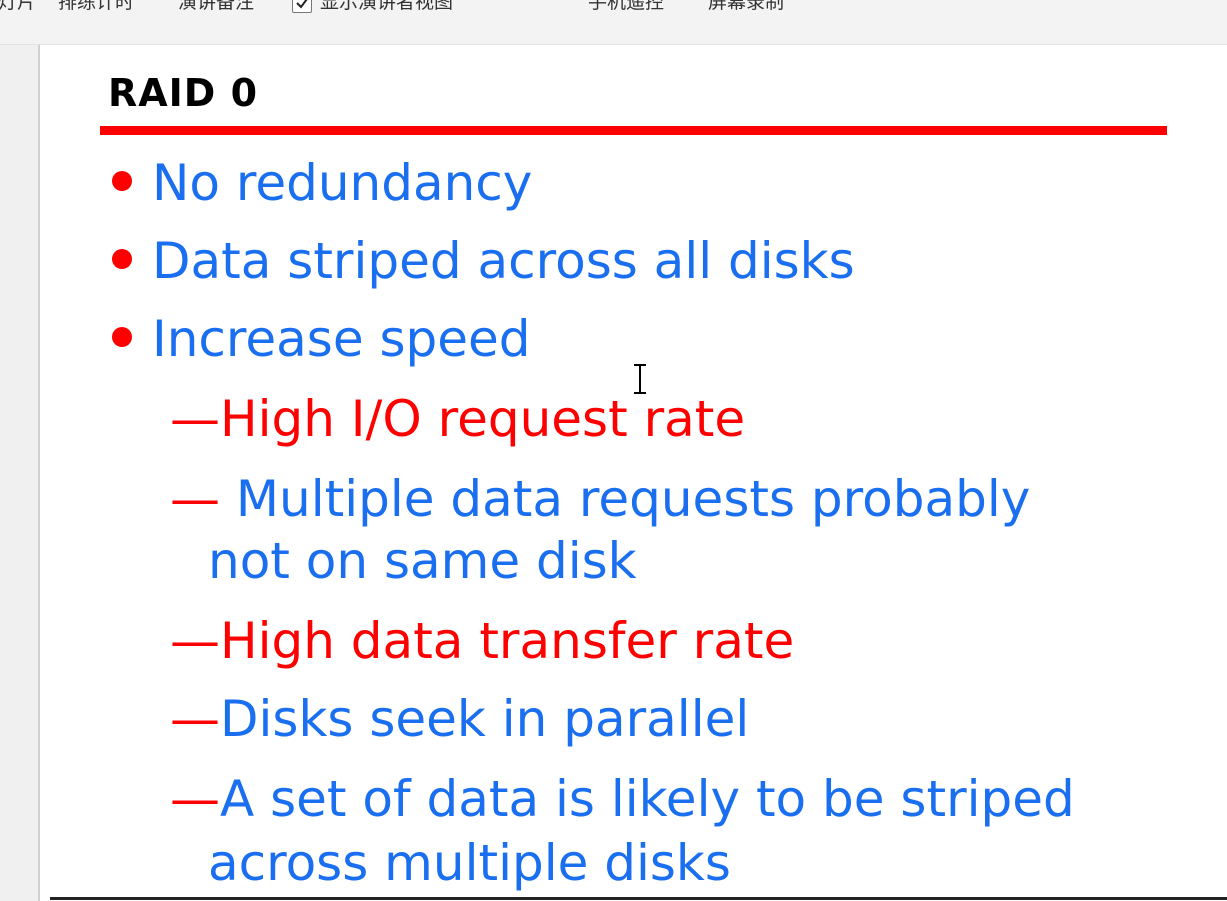  What do you see at coordinates (507, 641) in the screenshot?
I see `sub-item-text: High data transfer rate` at bounding box center [507, 641].